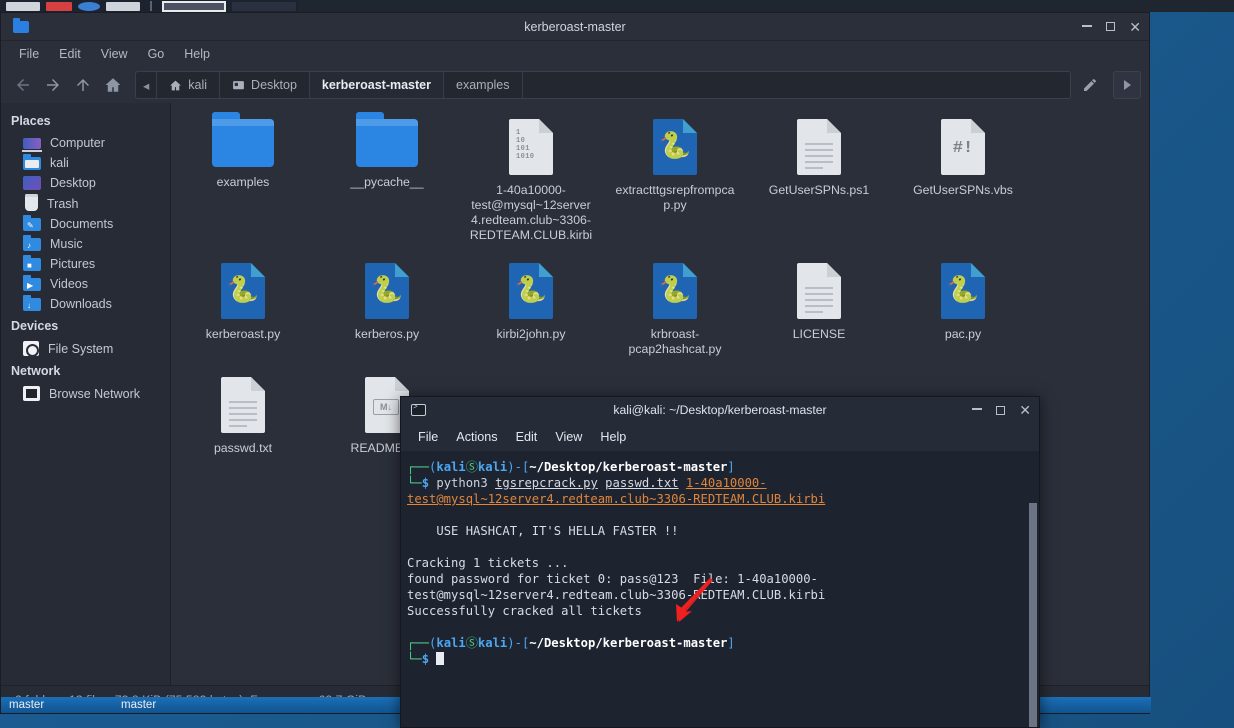  Describe the element at coordinates (1001, 410) in the screenshot. I see `terminal-maximize-icon` at that location.